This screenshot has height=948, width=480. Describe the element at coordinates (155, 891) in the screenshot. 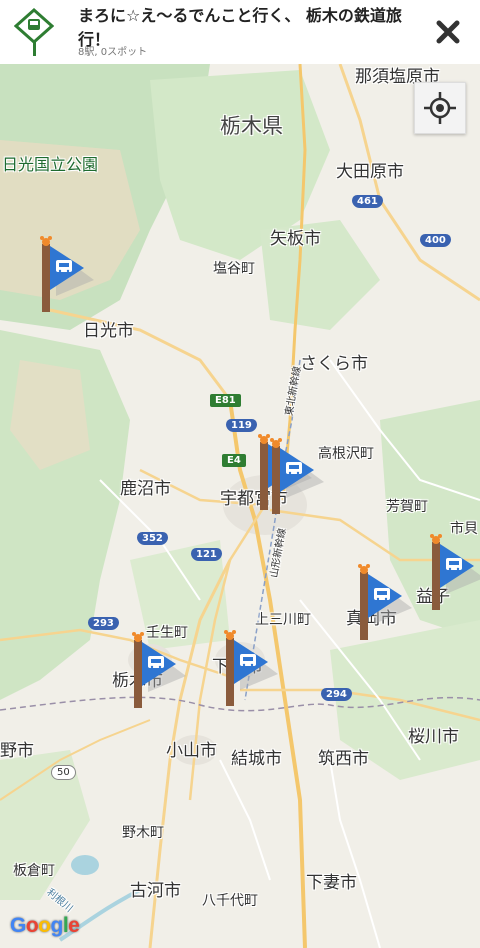

I see `city-label: 古河市` at that location.